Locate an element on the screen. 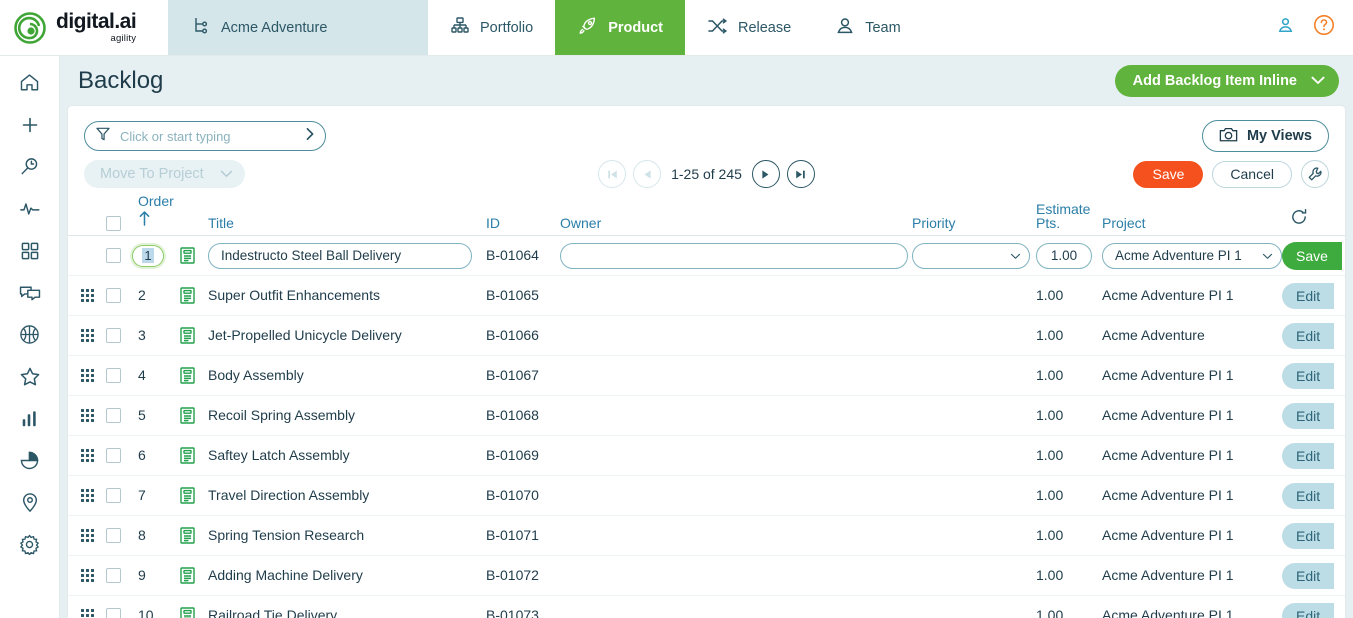 The width and height of the screenshot is (1353, 618). nav-project-selector: Acme Adventure is located at coordinates (298, 27).